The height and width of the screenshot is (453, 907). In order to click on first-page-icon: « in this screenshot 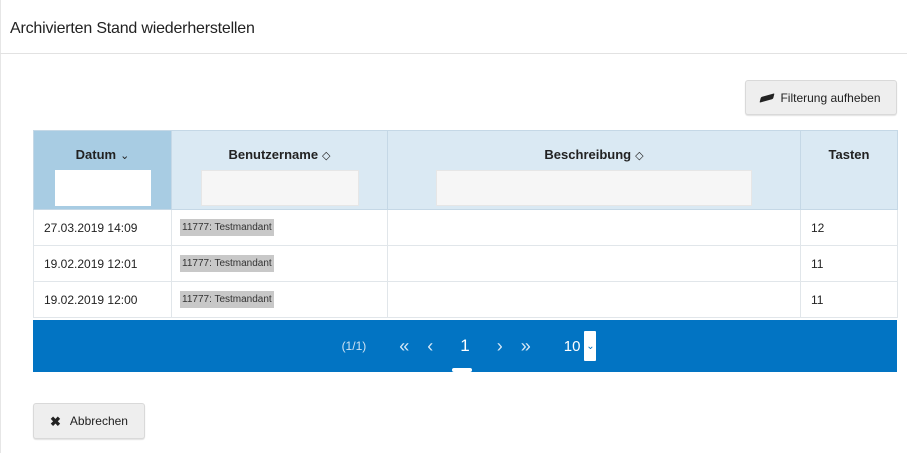, I will do `click(404, 346)`.